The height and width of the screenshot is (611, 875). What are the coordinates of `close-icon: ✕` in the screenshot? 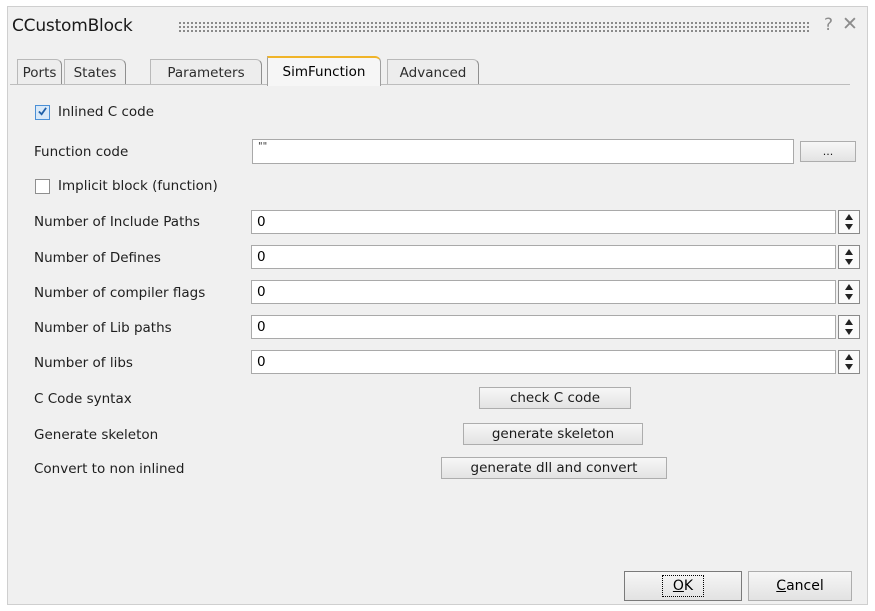 It's located at (850, 24).